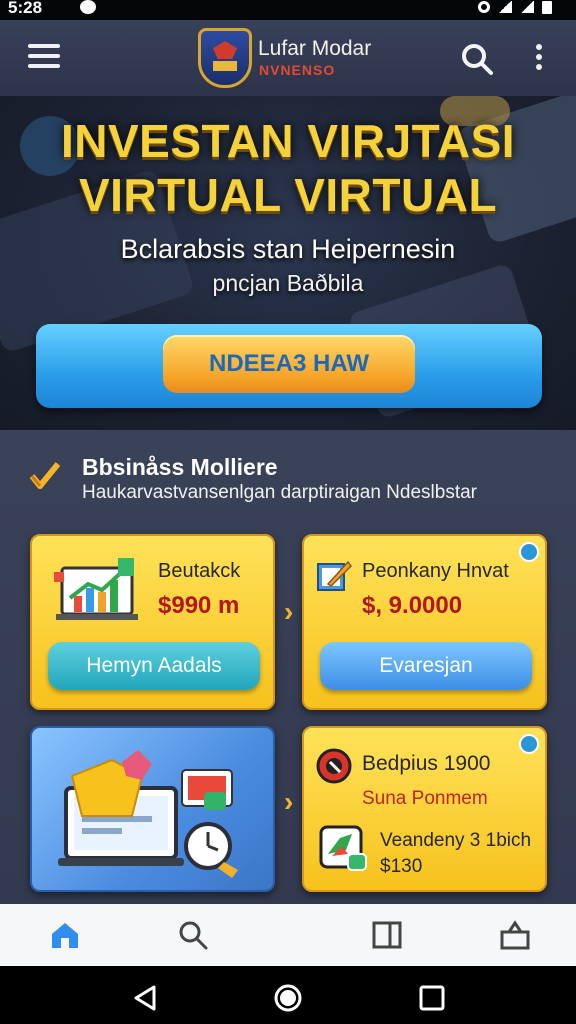 The image size is (576, 1024). What do you see at coordinates (315, 48) in the screenshot?
I see `app-title: Lufar Modar` at bounding box center [315, 48].